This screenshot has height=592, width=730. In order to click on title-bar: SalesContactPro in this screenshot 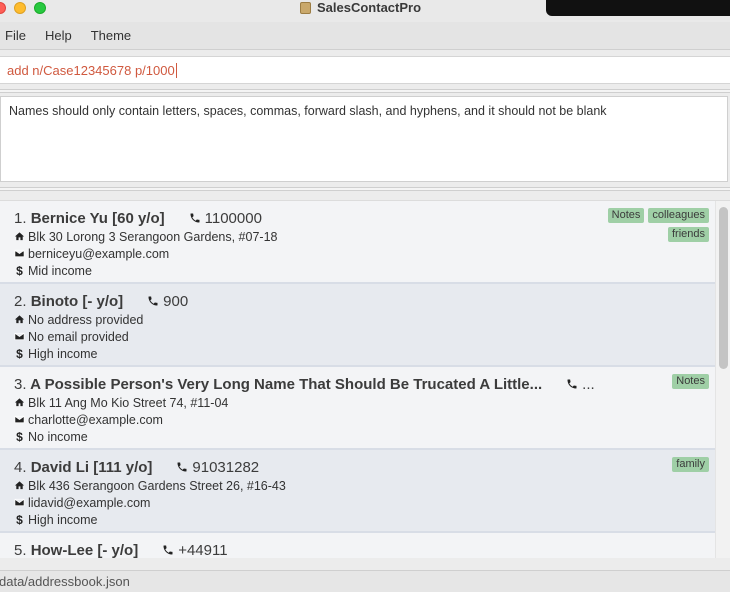, I will do `click(365, 11)`.